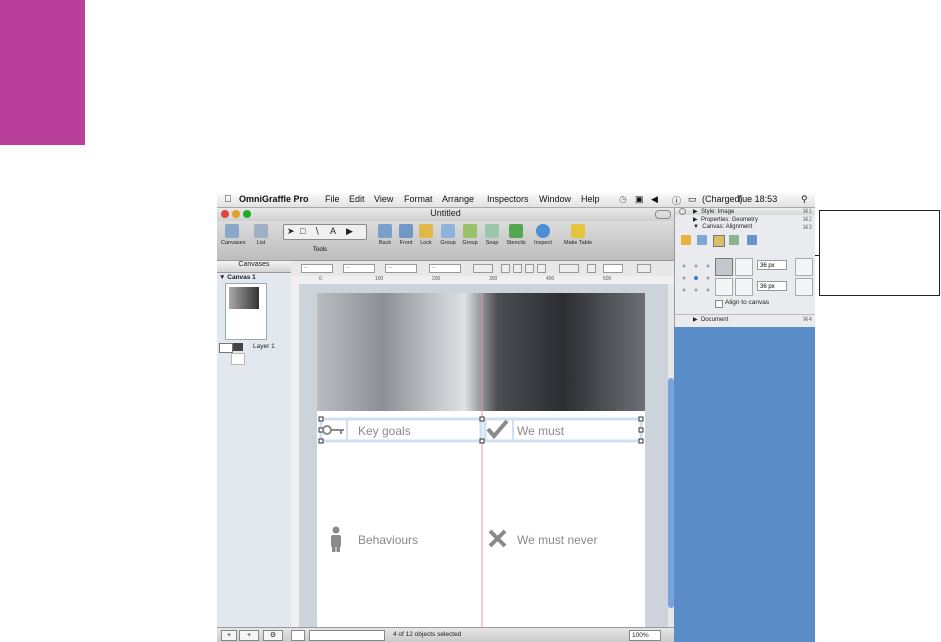  I want to click on menu-inspectors: Inspectors, so click(508, 199).